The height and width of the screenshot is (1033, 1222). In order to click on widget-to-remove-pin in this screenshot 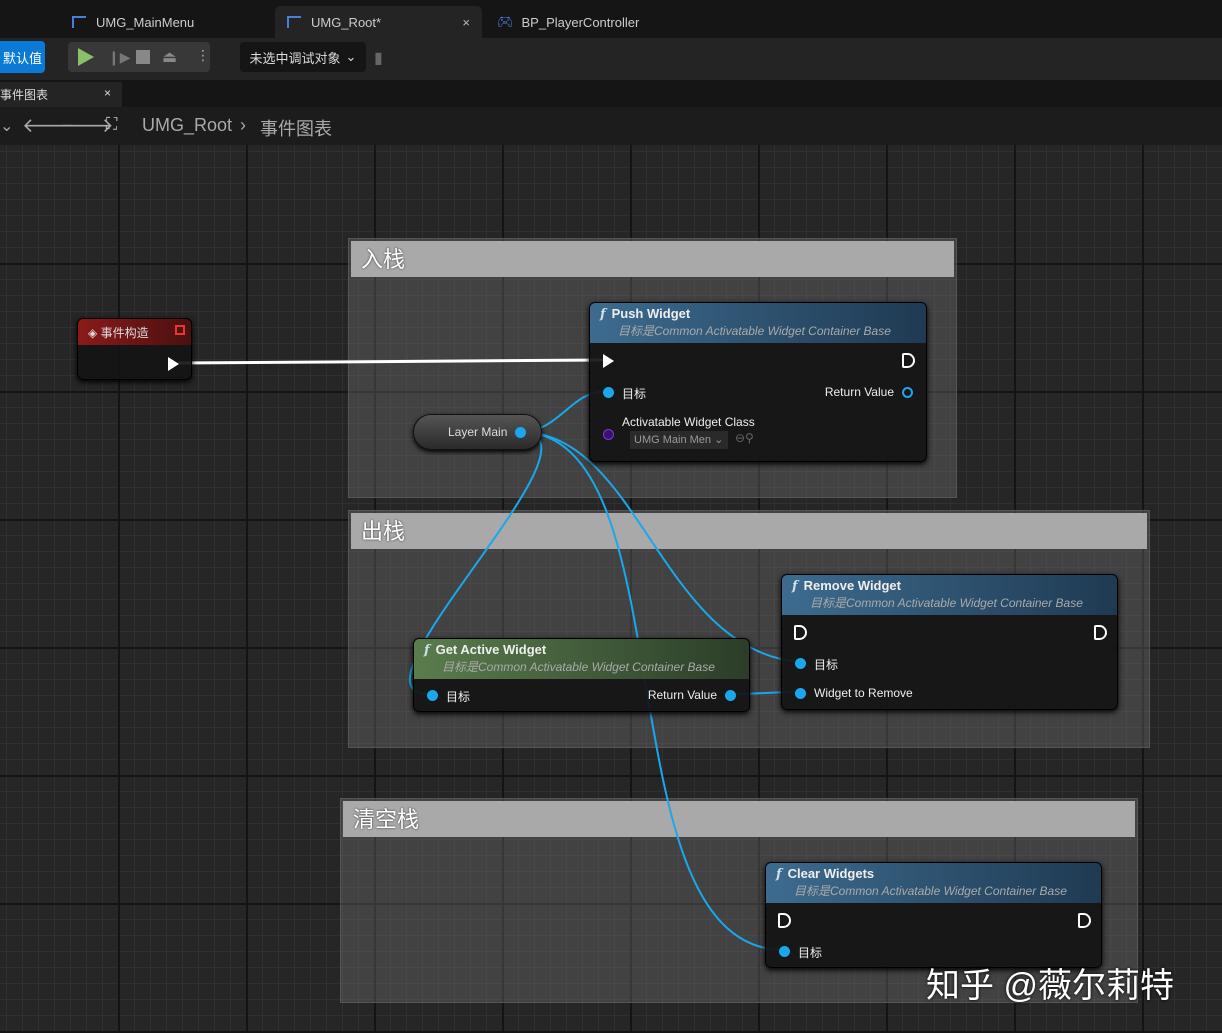, I will do `click(800, 693)`.